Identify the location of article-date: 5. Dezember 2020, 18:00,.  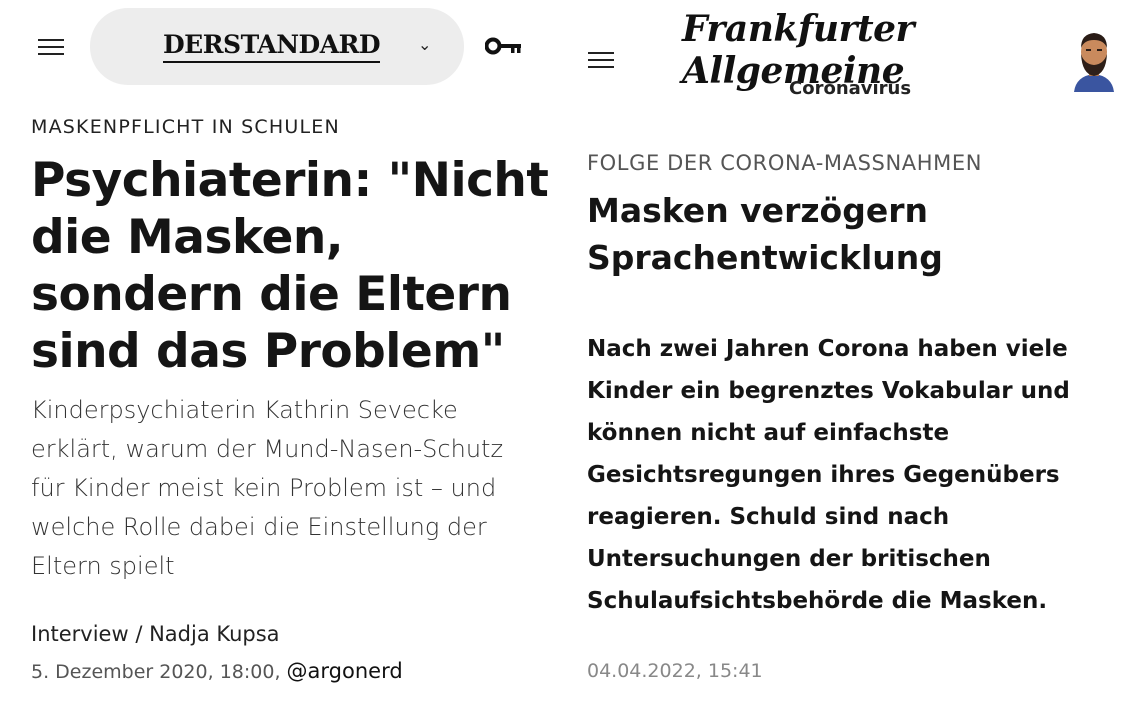
(156, 672).